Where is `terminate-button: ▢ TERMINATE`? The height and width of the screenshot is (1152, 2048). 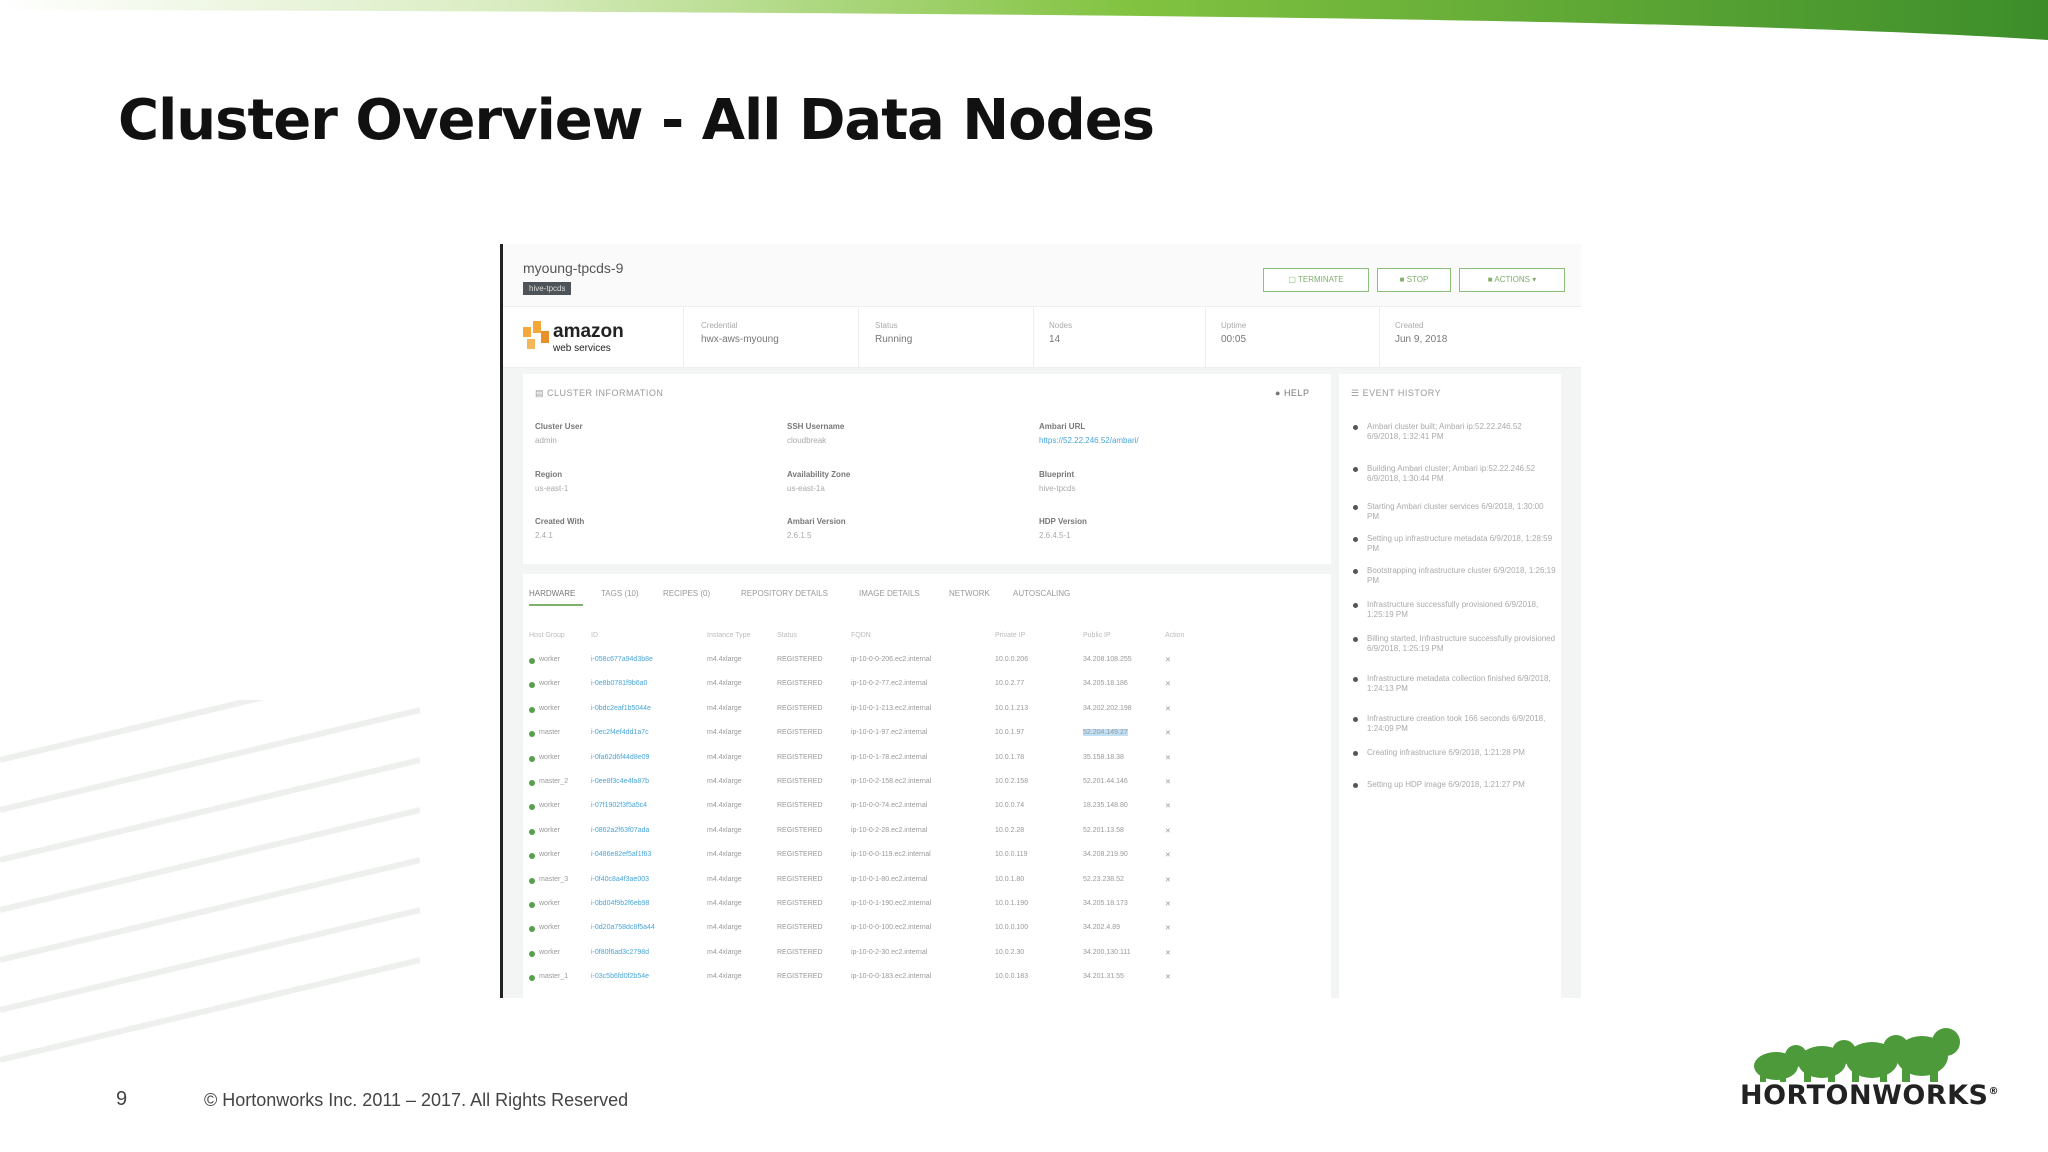
terminate-button: ▢ TERMINATE is located at coordinates (1316, 280).